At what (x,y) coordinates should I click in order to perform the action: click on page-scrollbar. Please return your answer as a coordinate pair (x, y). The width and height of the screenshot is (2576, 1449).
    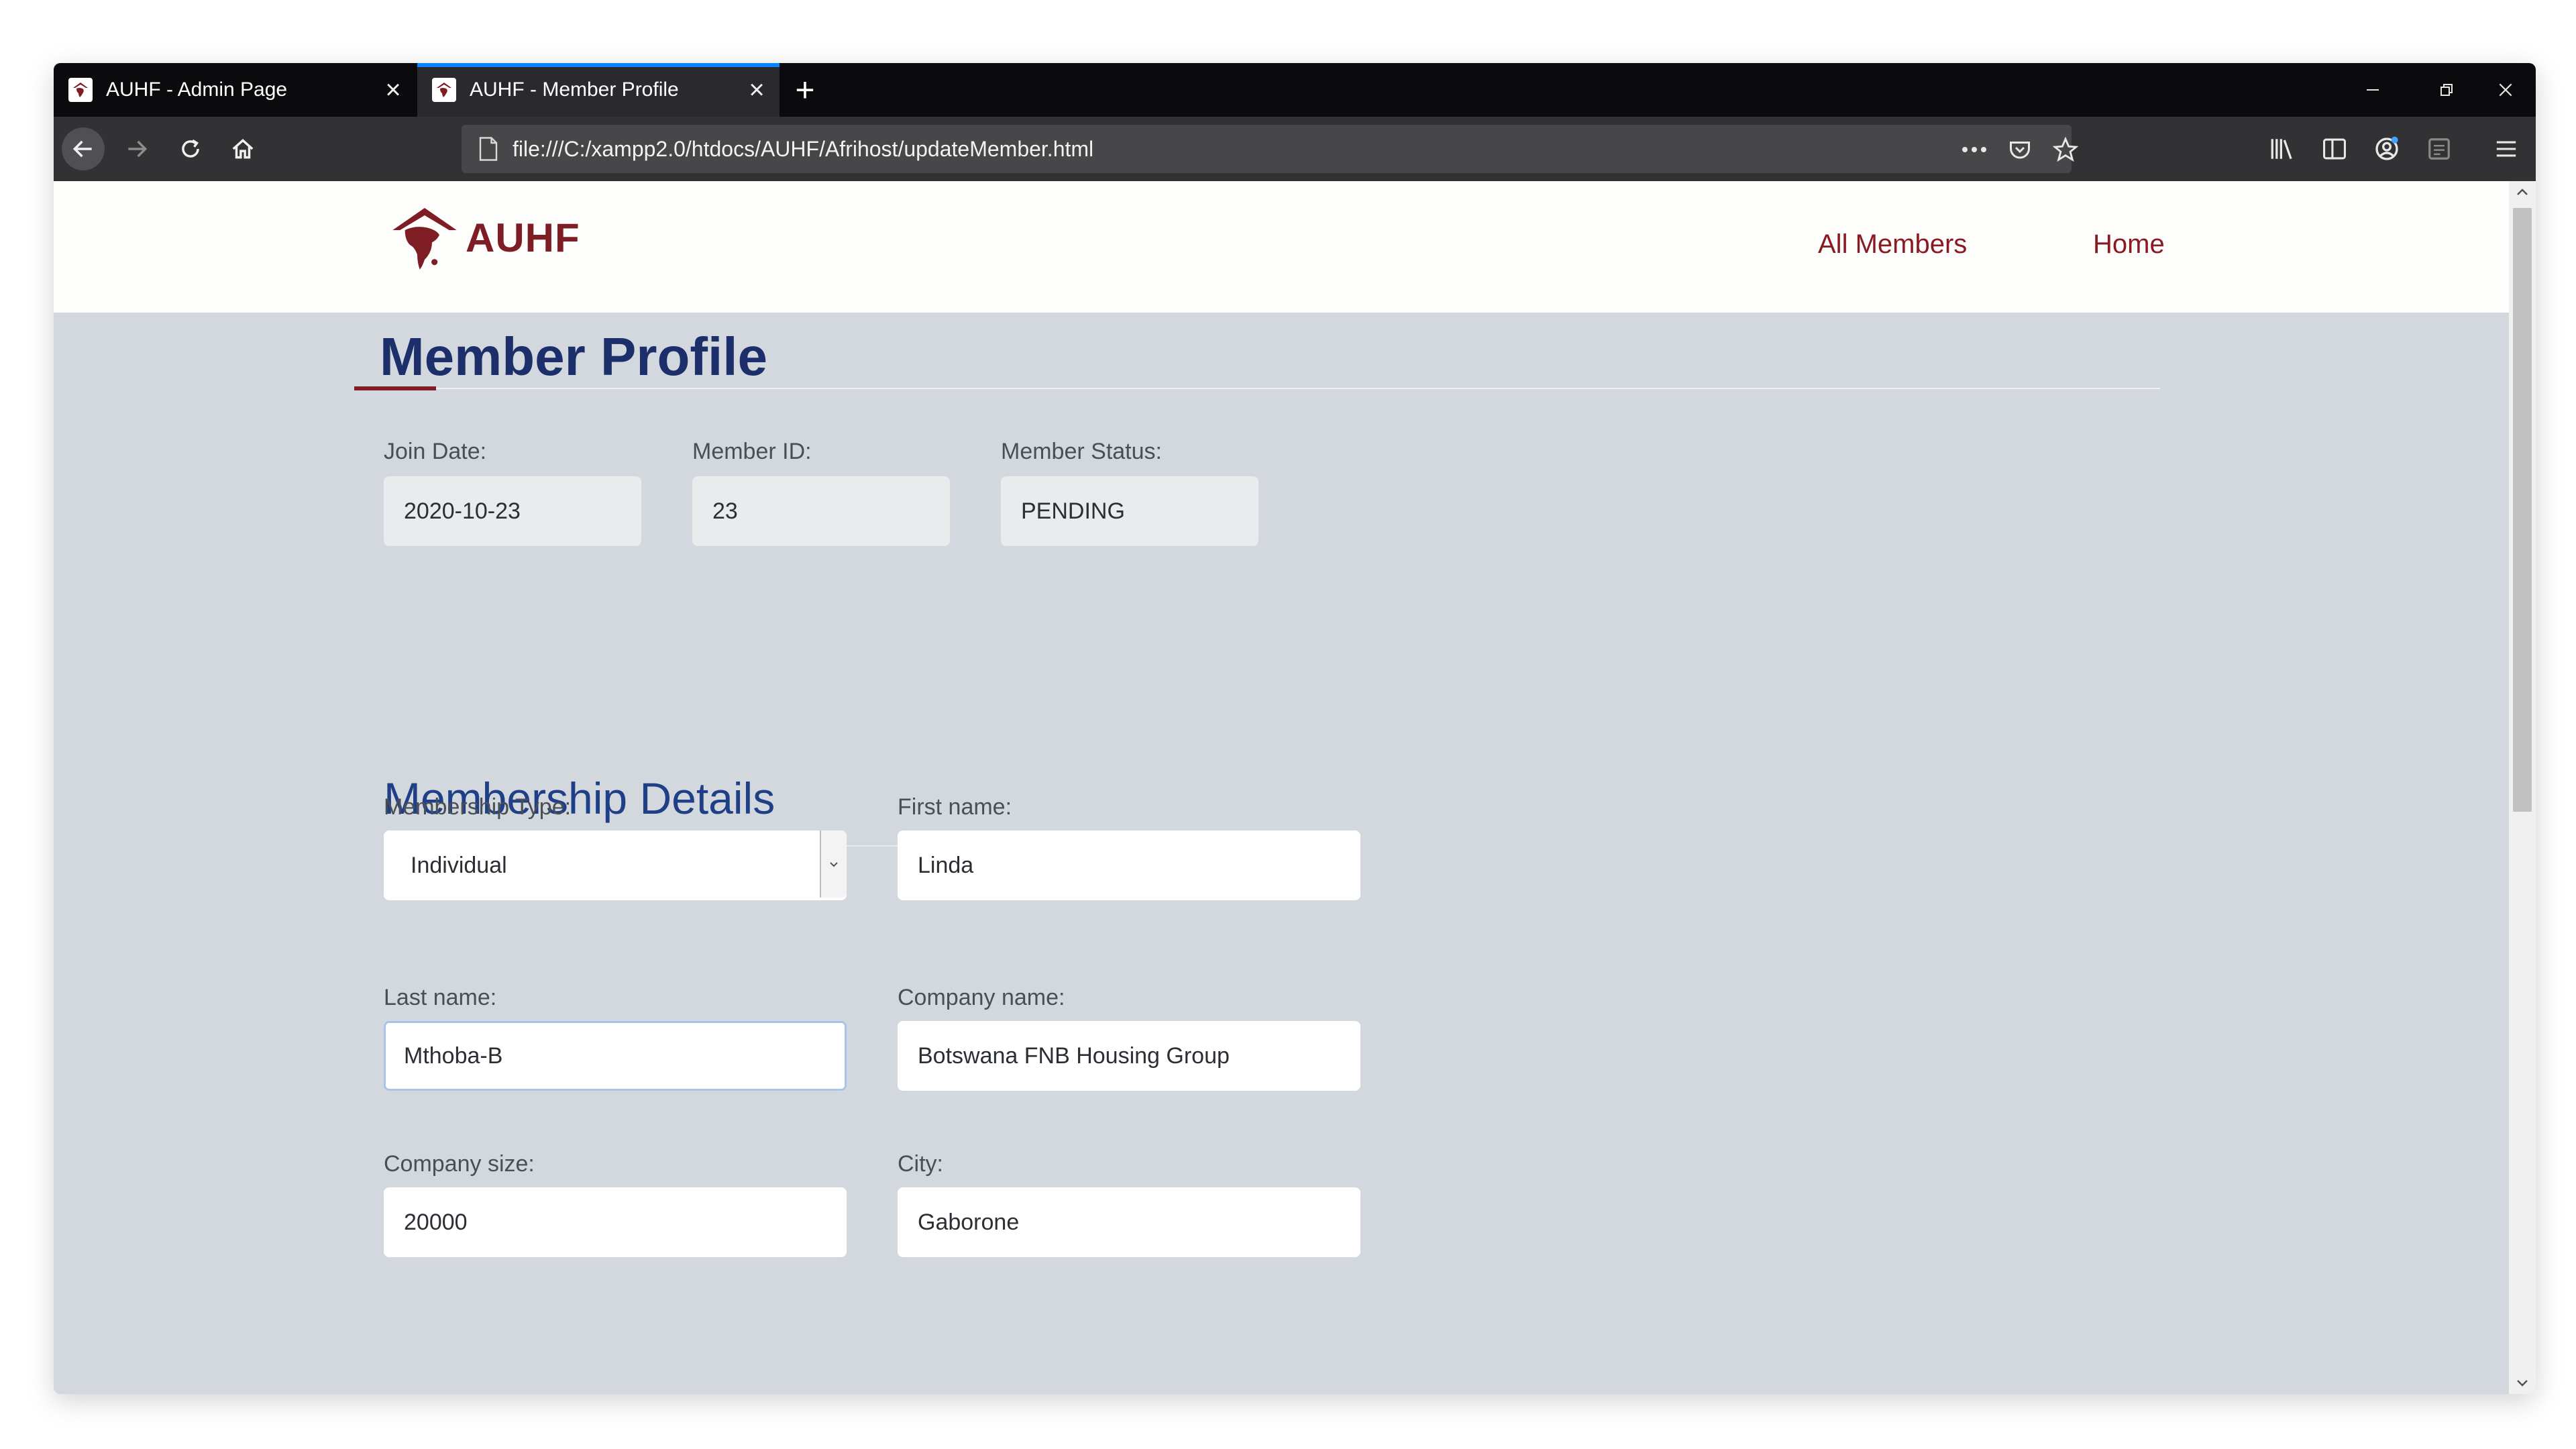
    Looking at the image, I should click on (2522, 787).